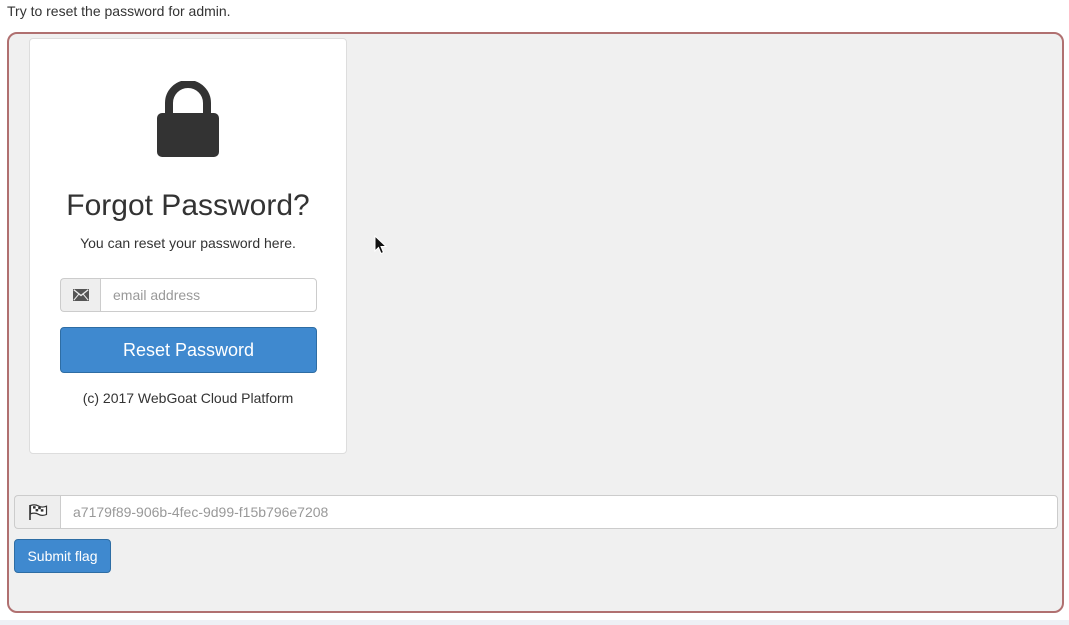 The height and width of the screenshot is (625, 1069). I want to click on submit-flag-button: Submit flag, so click(62, 556).